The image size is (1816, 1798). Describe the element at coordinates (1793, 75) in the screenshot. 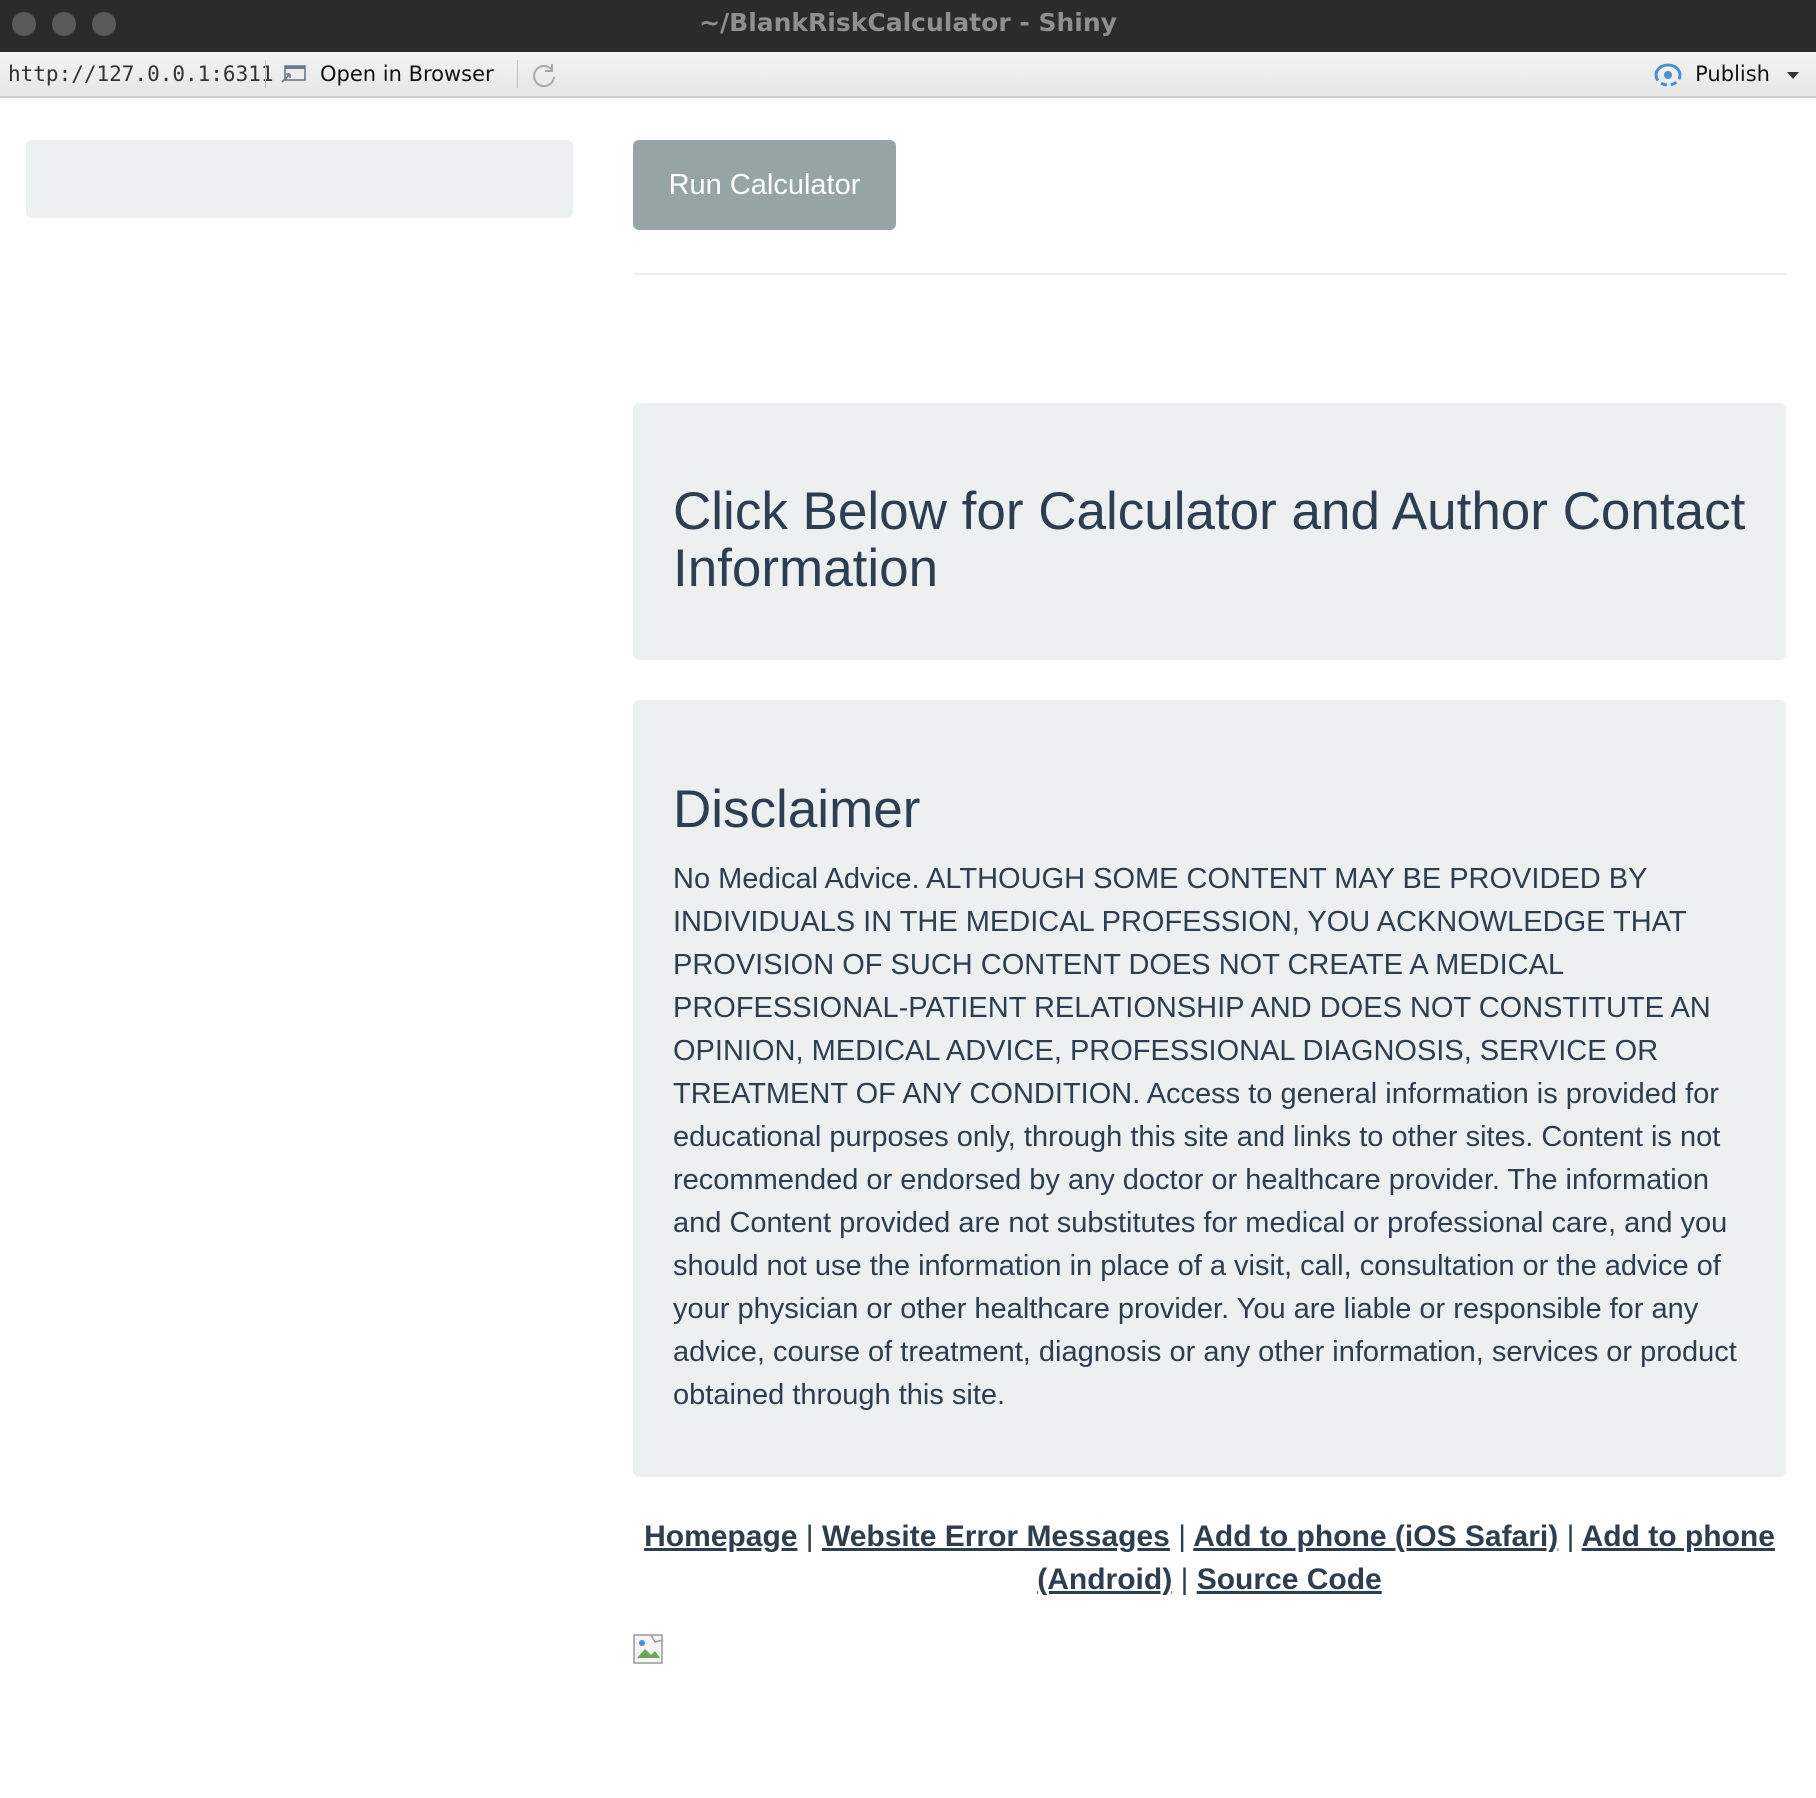

I see `chevron-down-icon` at that location.